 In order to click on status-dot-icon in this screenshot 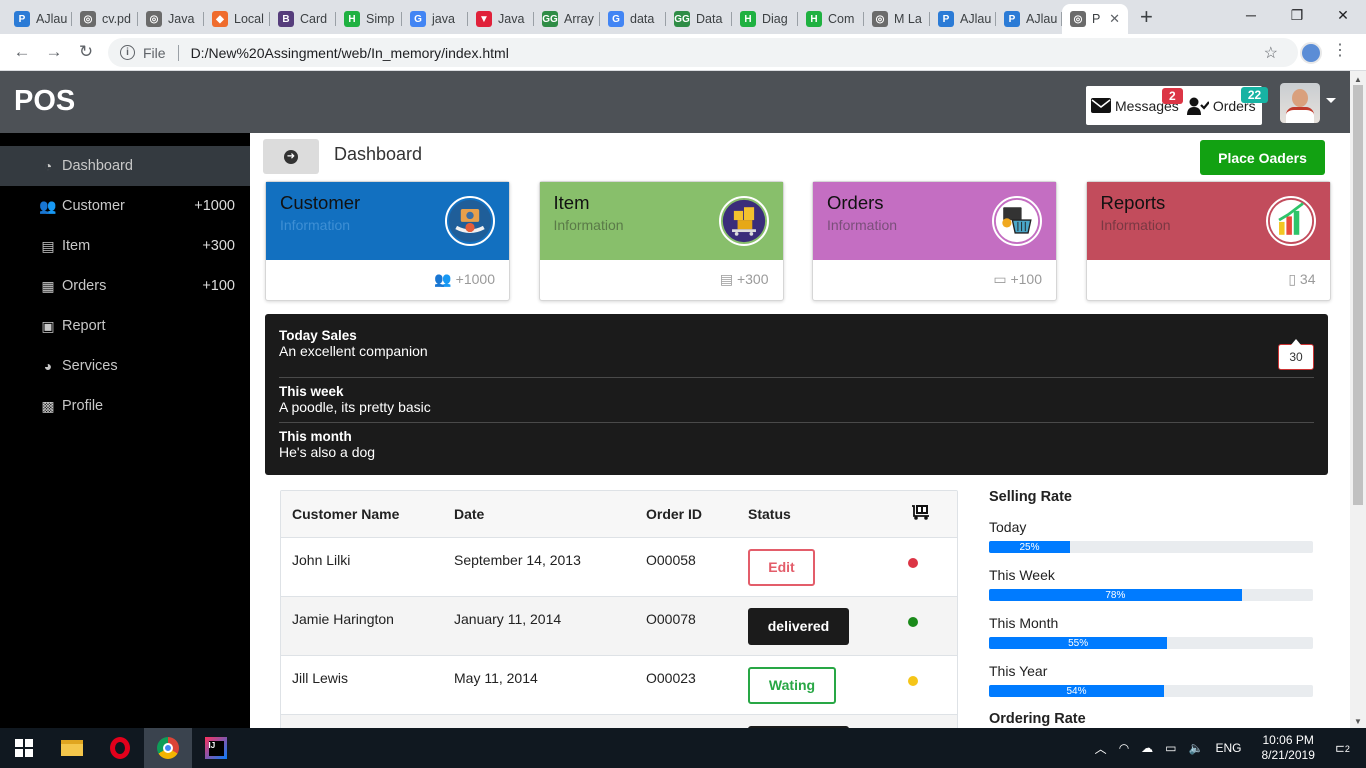, I will do `click(913, 680)`.